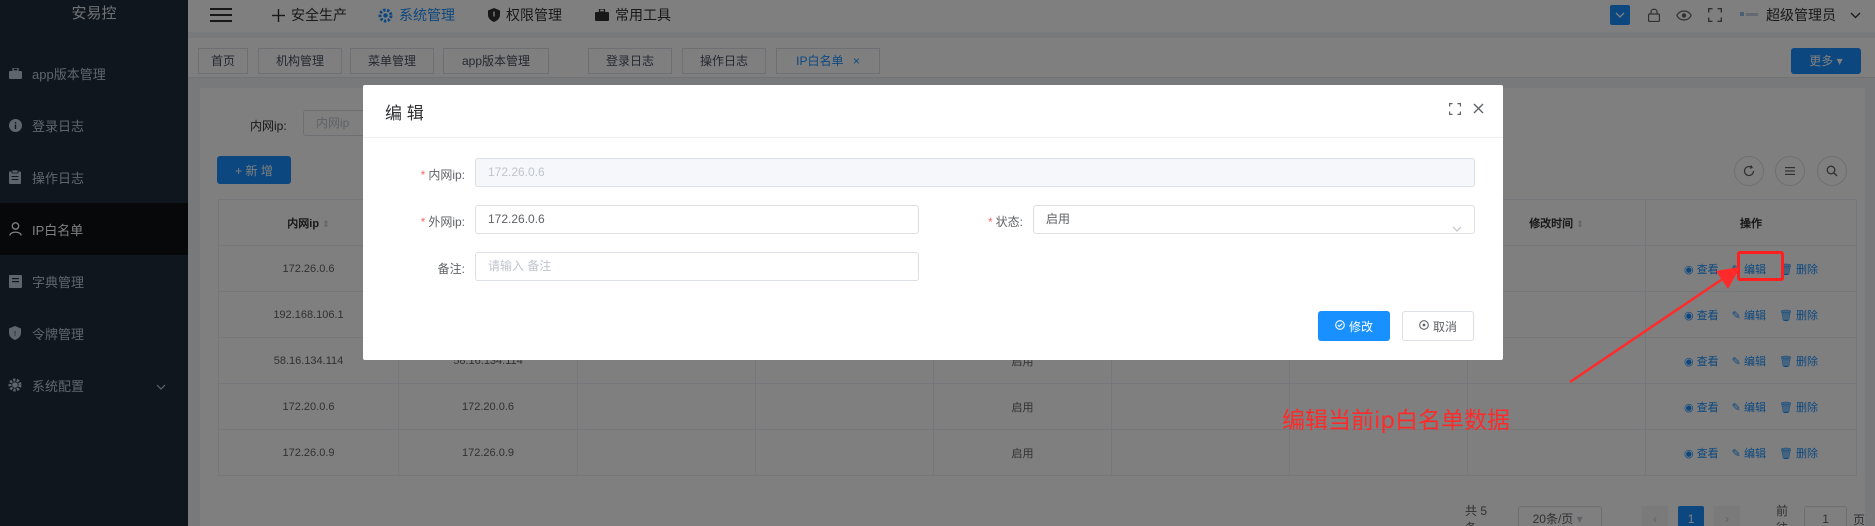  I want to click on annotation-arrow, so click(1654, 325).